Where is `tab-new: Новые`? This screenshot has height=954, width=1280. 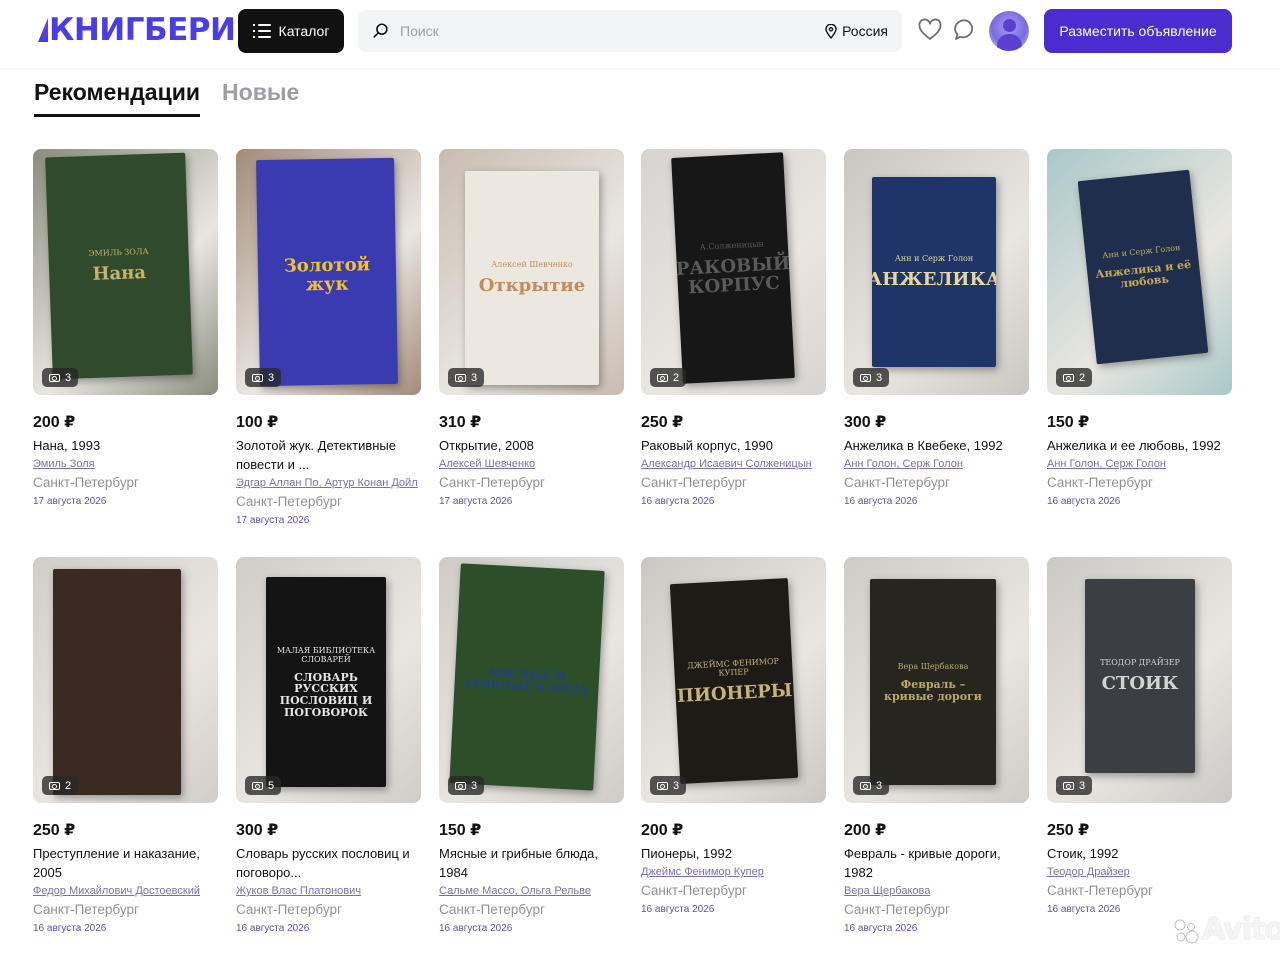
tab-new: Новые is located at coordinates (260, 98).